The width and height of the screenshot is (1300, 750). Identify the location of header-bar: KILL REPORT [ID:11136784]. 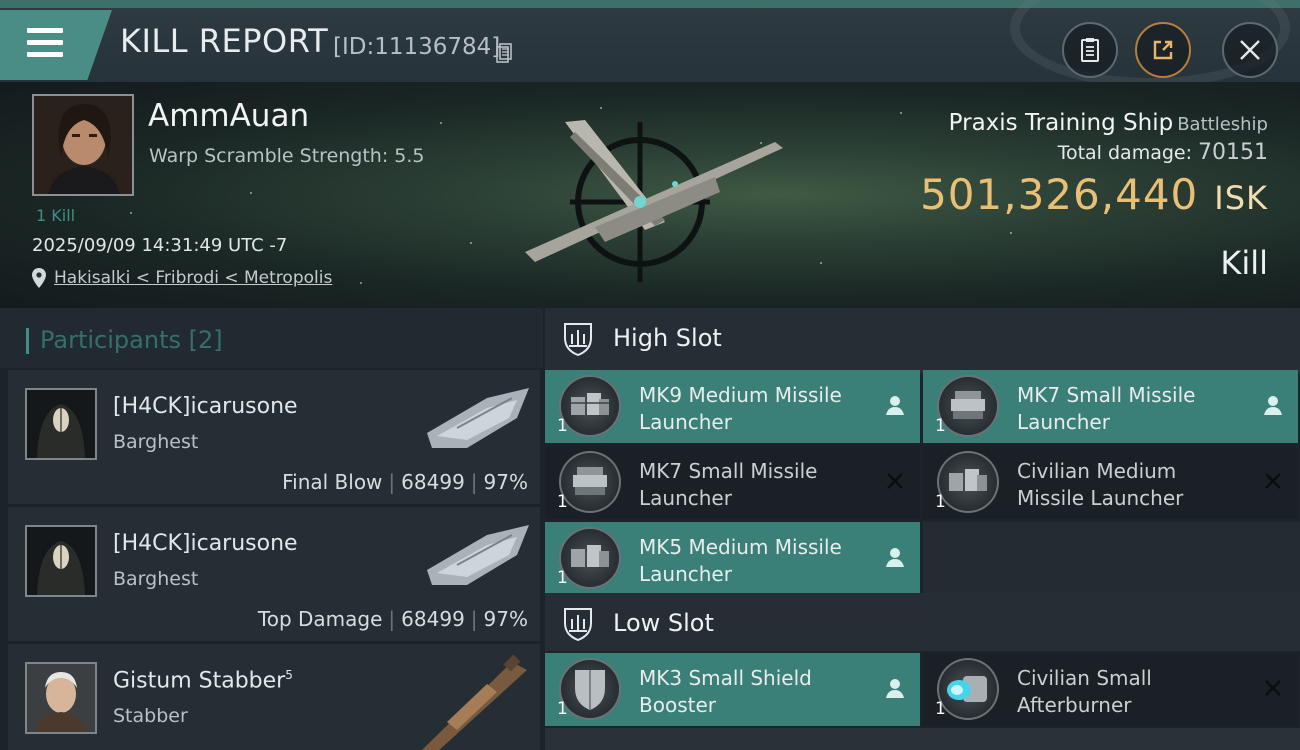
(650, 44).